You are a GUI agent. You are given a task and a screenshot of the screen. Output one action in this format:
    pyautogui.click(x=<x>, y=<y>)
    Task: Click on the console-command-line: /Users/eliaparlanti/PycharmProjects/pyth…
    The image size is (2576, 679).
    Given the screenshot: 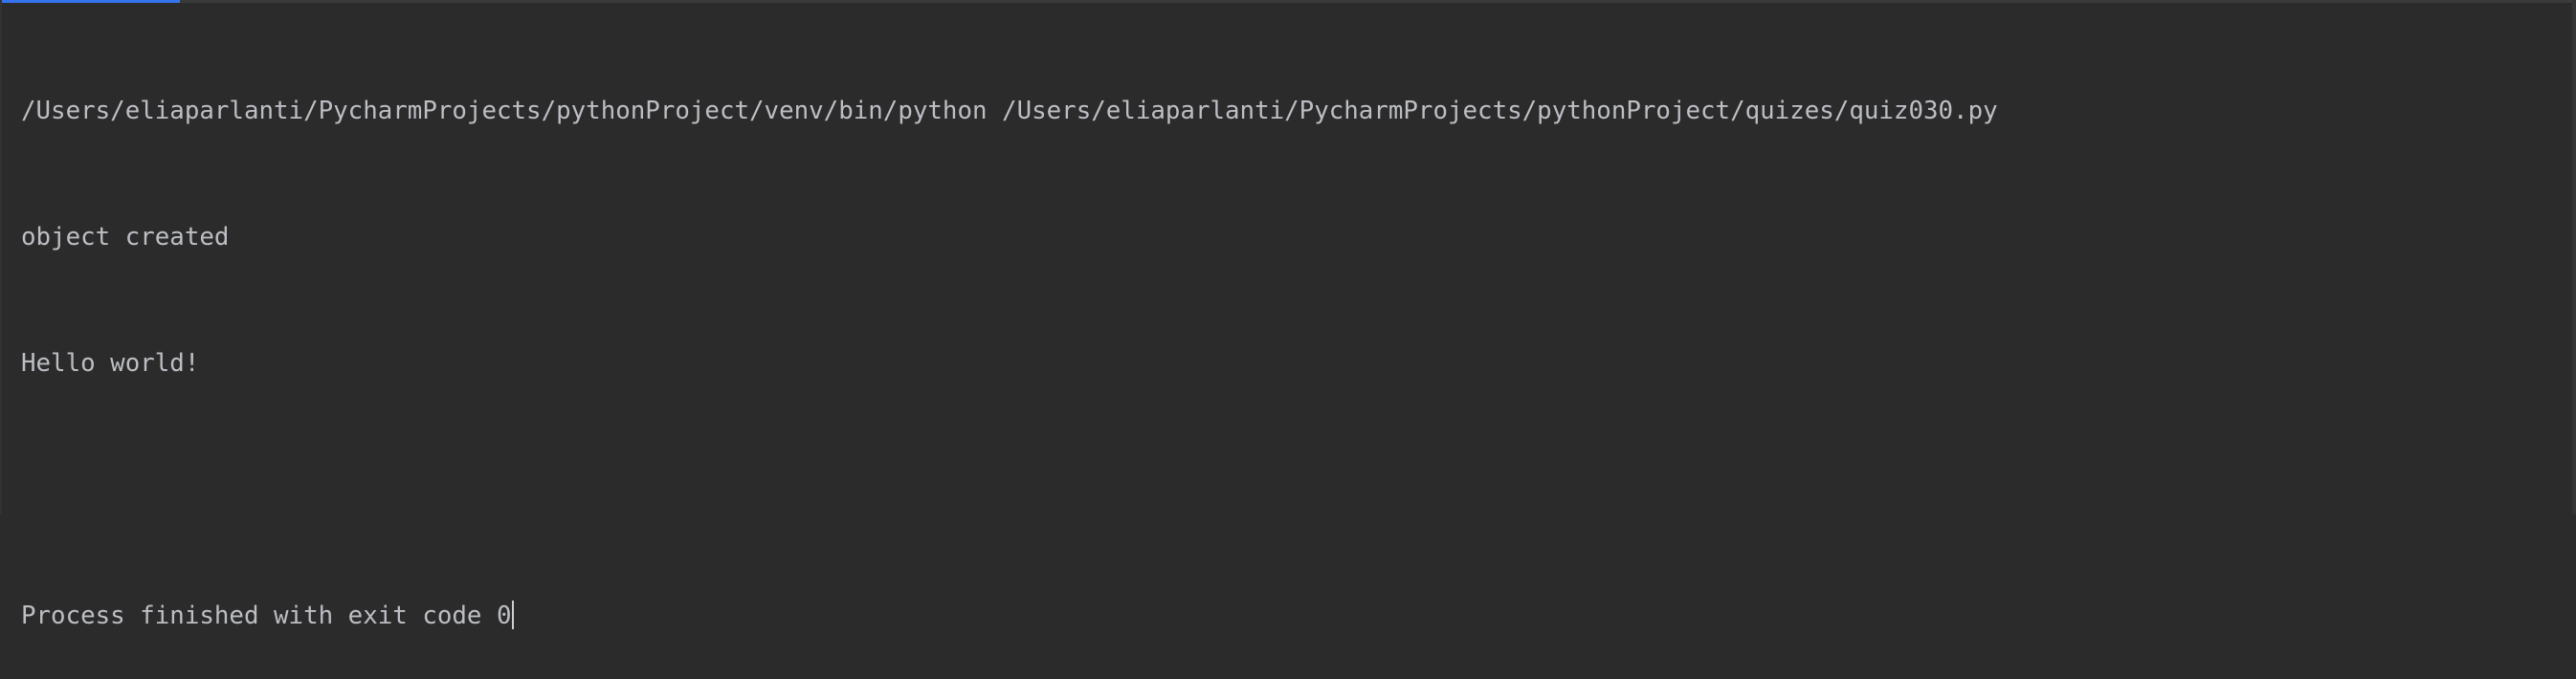 What is the action you would take?
    pyautogui.click(x=1010, y=111)
    